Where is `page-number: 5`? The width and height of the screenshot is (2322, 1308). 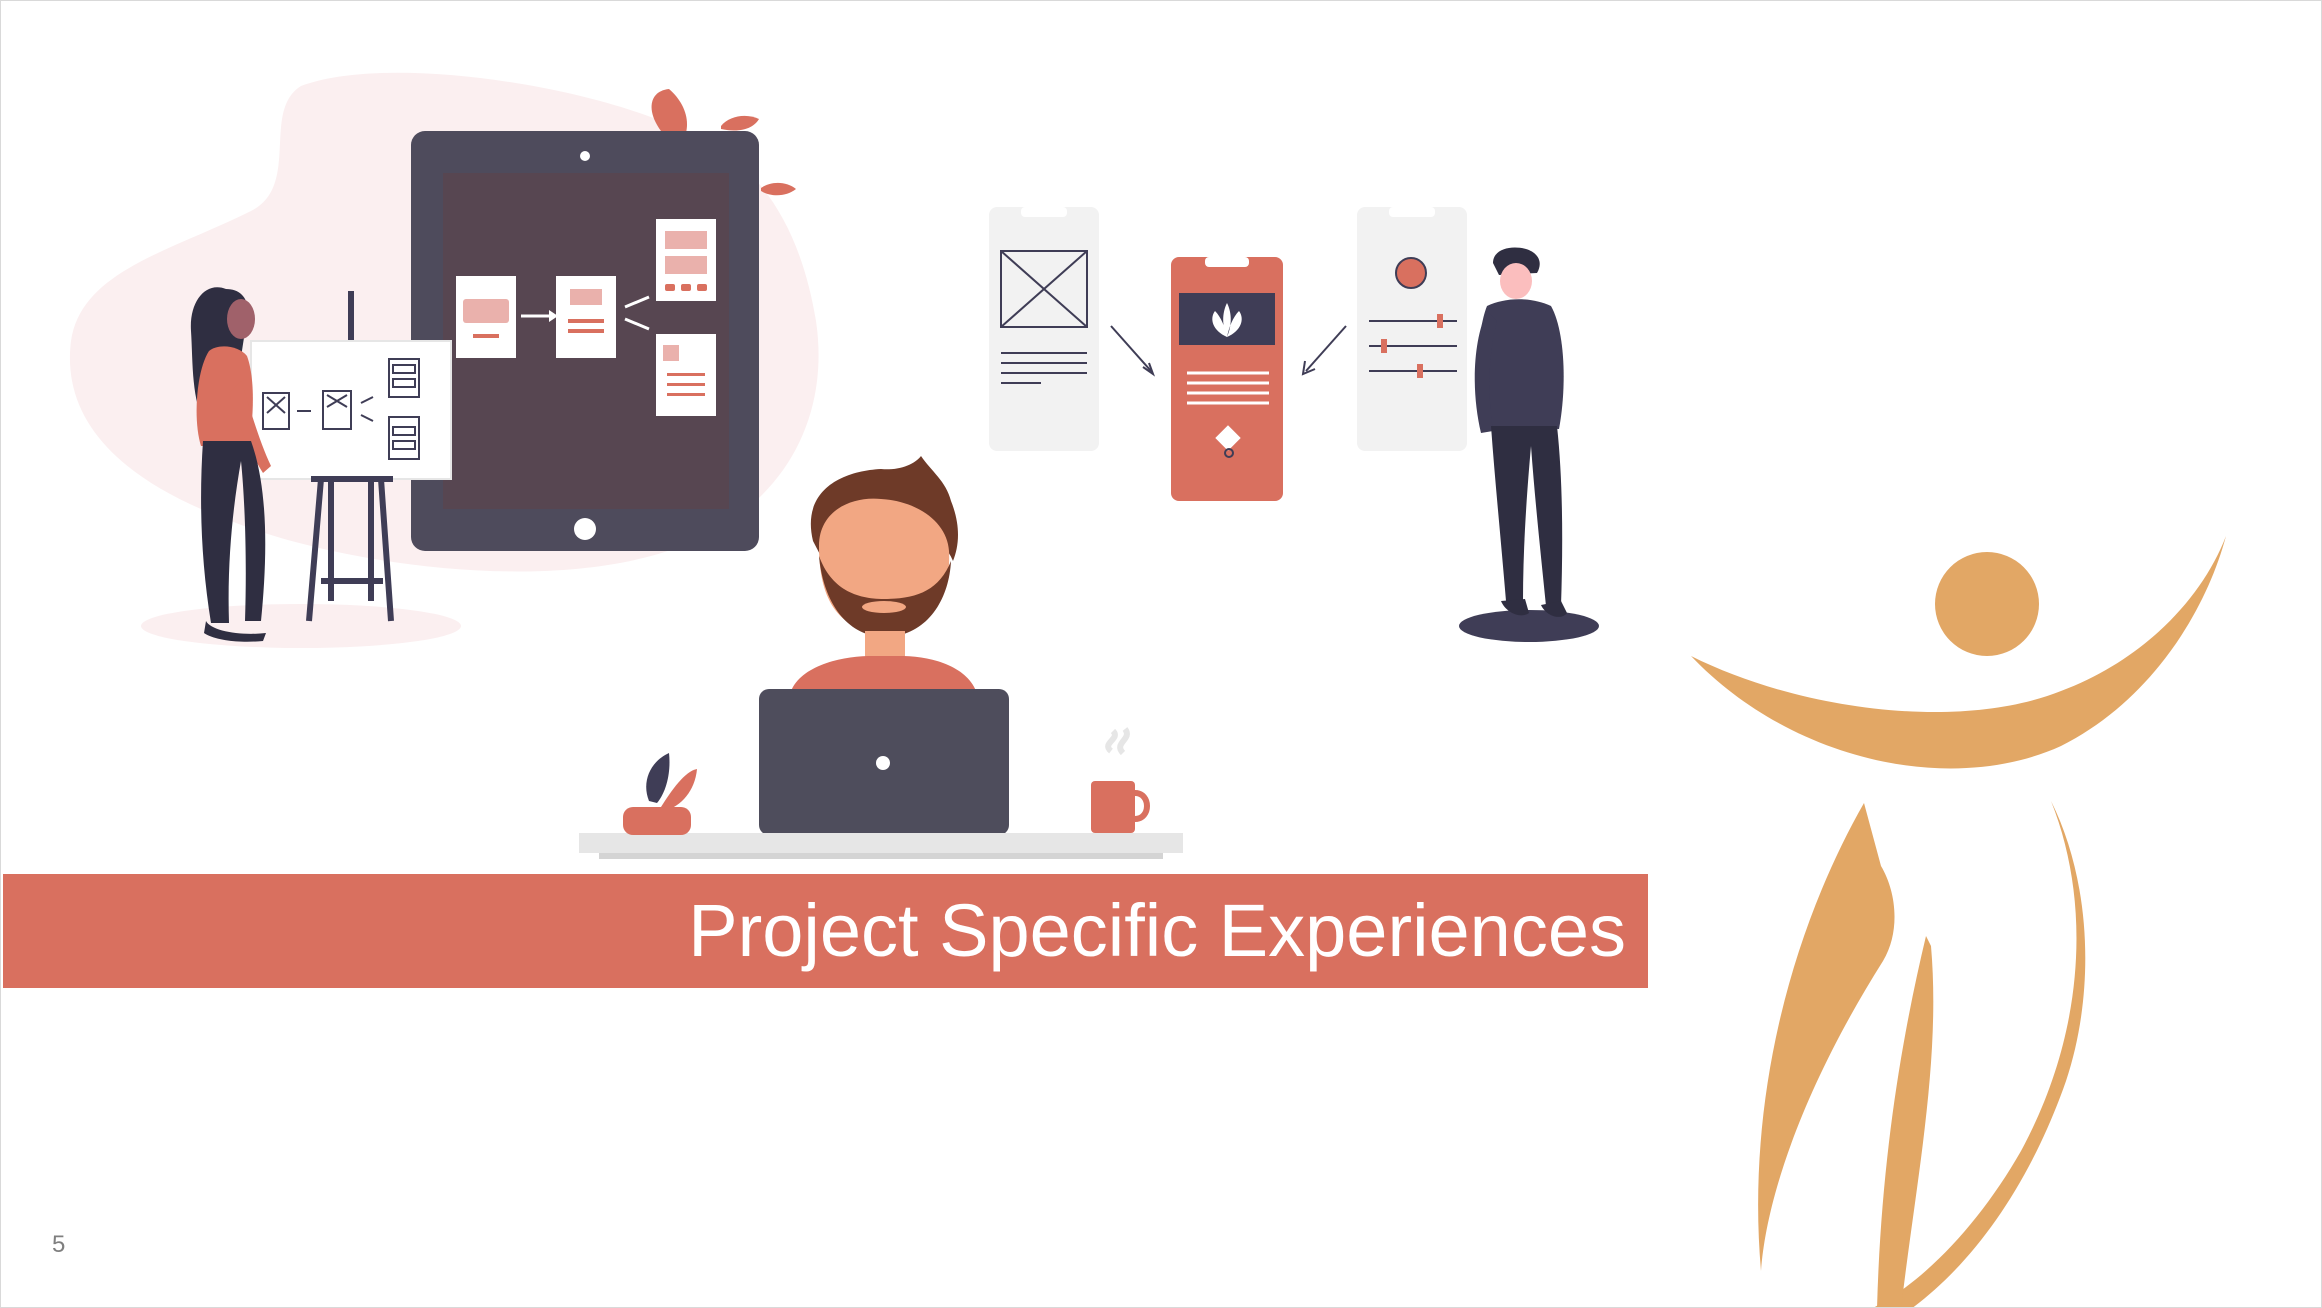 page-number: 5 is located at coordinates (59, 1244).